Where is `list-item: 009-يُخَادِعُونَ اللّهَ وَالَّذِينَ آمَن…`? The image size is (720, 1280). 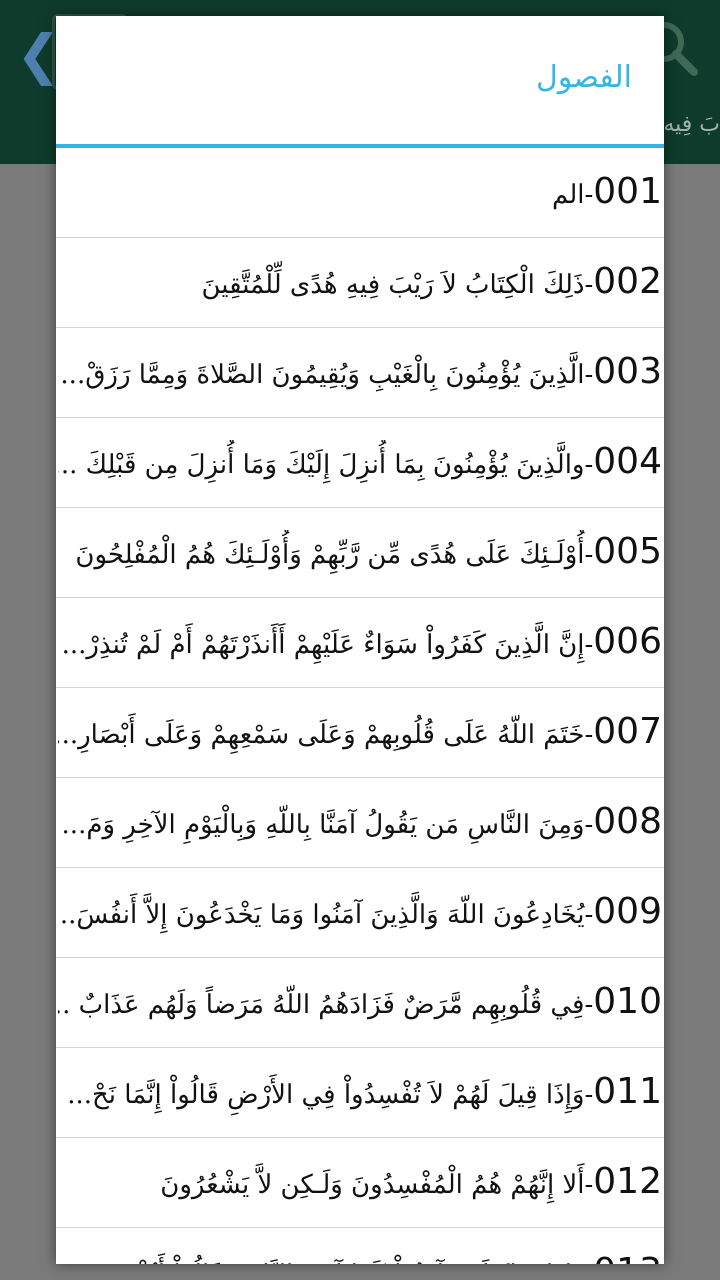
list-item: 009-يُخَادِعُونَ اللّهَ وَالَّذِينَ آمَن… is located at coordinates (360, 913).